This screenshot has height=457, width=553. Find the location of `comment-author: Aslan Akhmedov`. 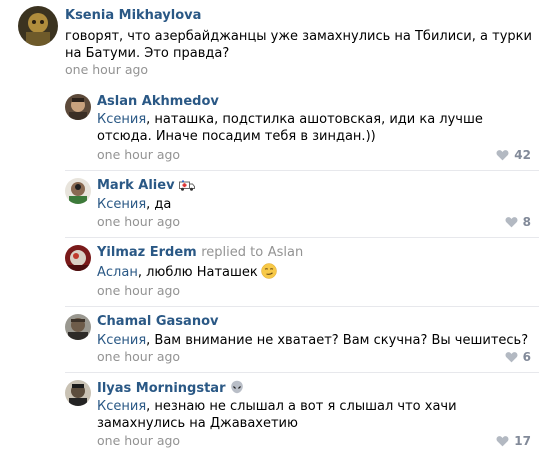

comment-author: Aslan Akhmedov is located at coordinates (158, 102).